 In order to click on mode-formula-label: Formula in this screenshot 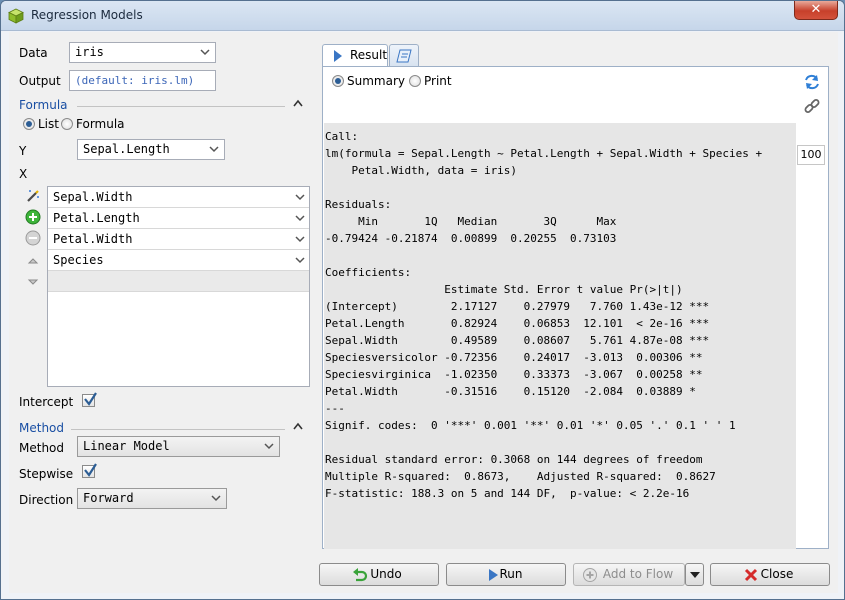, I will do `click(100, 124)`.